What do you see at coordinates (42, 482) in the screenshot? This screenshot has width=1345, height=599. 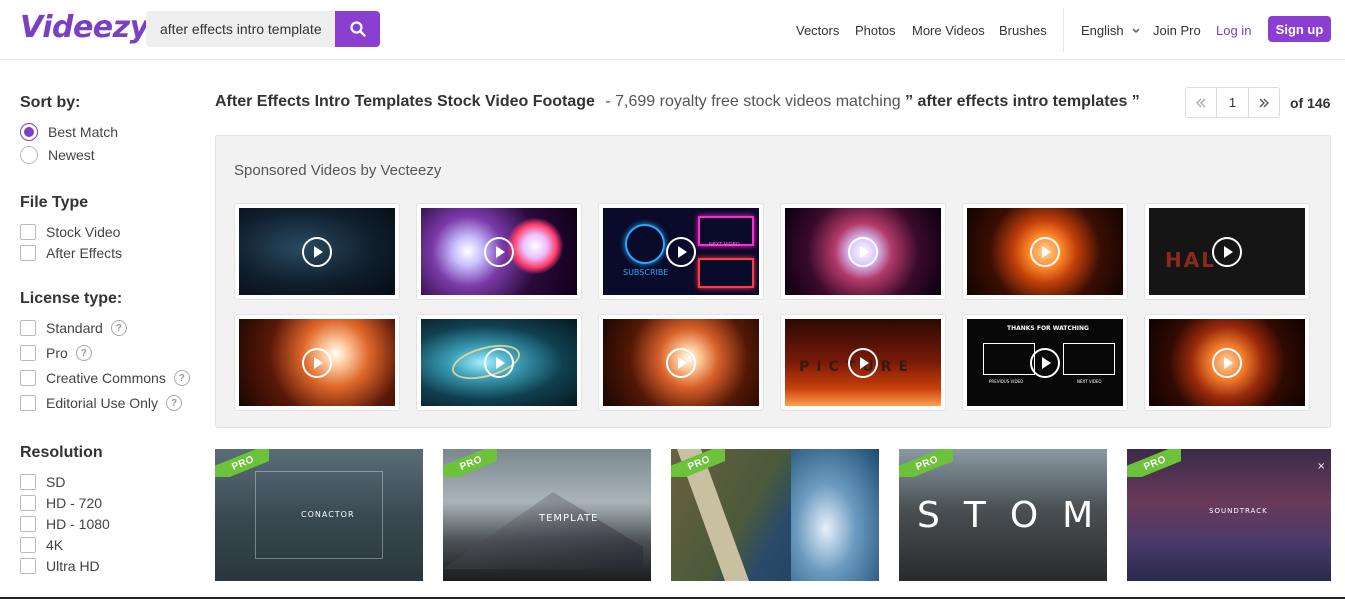 I see `resolution-sd: SD` at bounding box center [42, 482].